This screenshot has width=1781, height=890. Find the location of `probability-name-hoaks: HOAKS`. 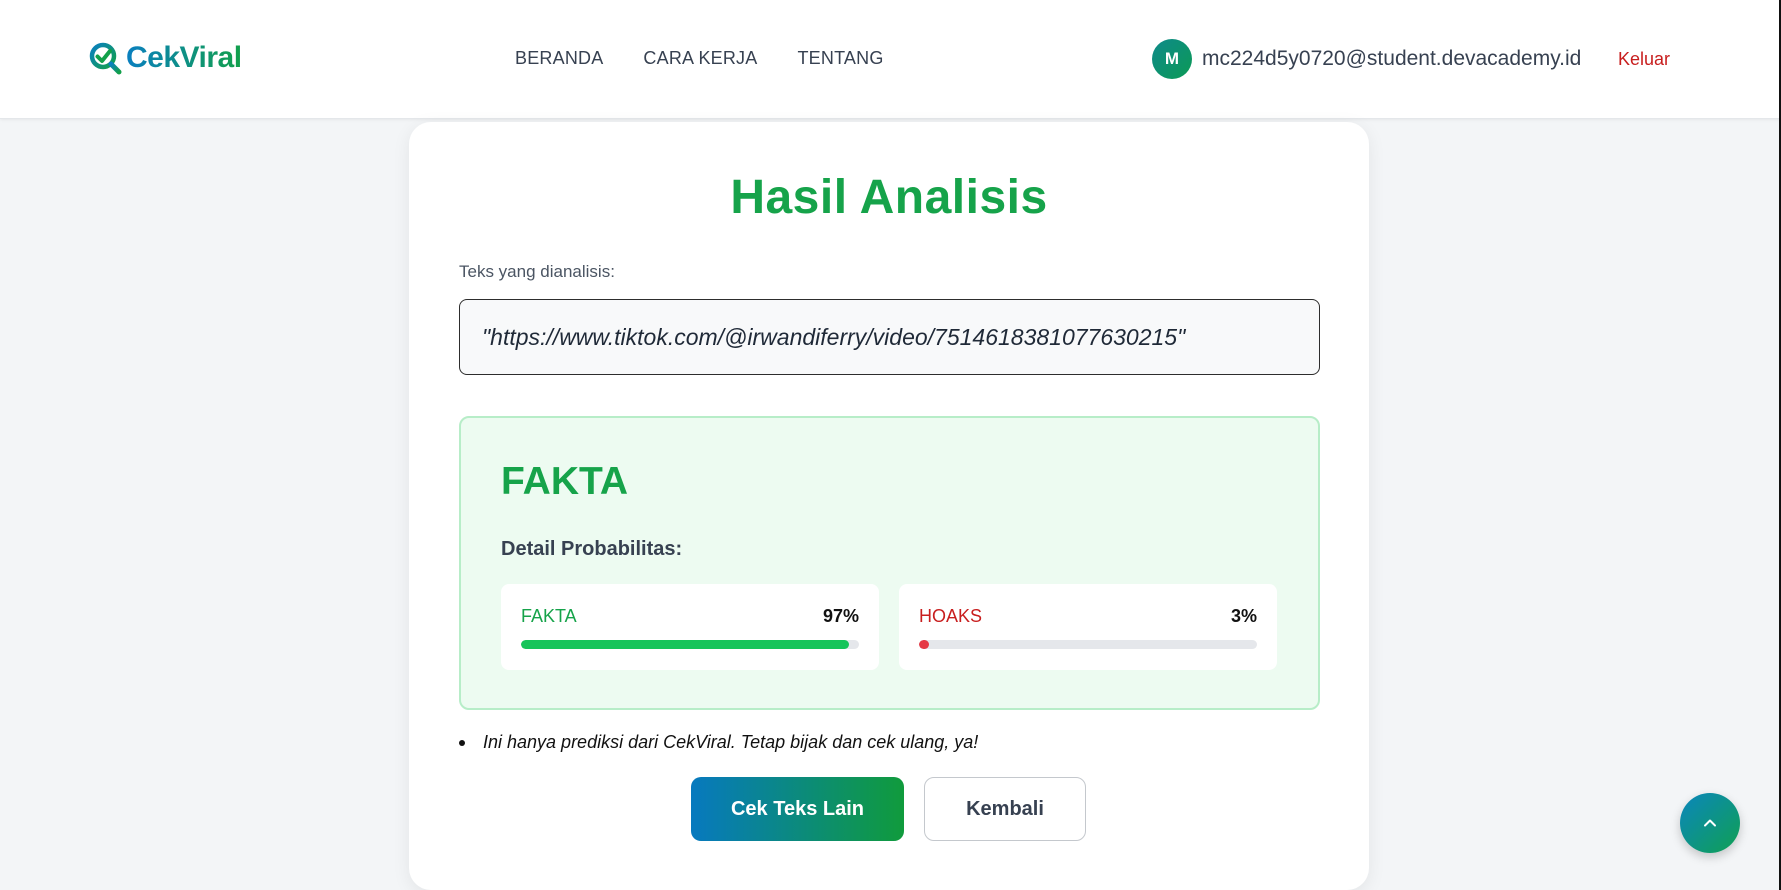

probability-name-hoaks: HOAKS is located at coordinates (951, 616).